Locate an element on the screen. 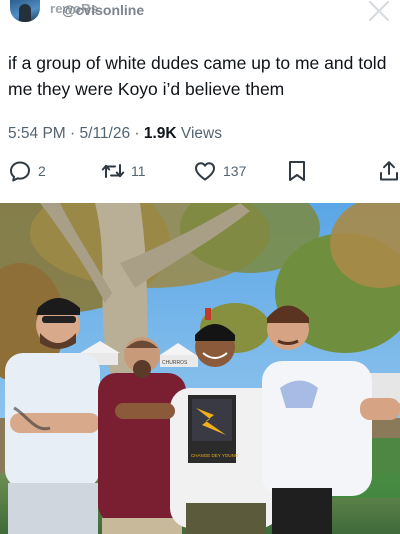  bookmark-button is located at coordinates (297, 171).